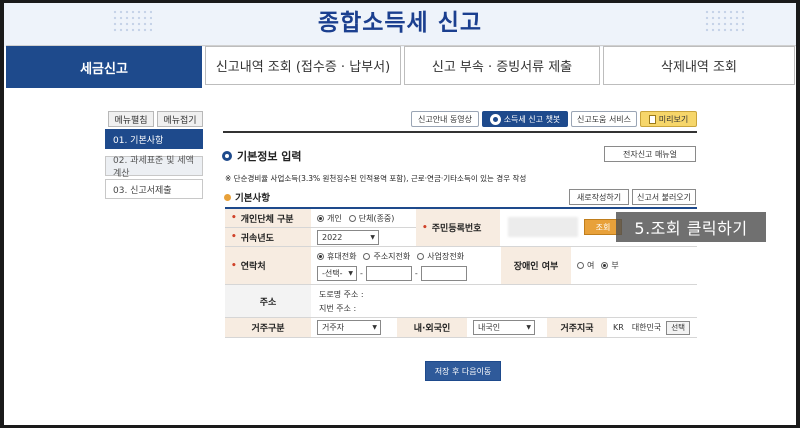 The image size is (800, 428). What do you see at coordinates (268, 301) in the screenshot?
I see `address-label: 주소` at bounding box center [268, 301].